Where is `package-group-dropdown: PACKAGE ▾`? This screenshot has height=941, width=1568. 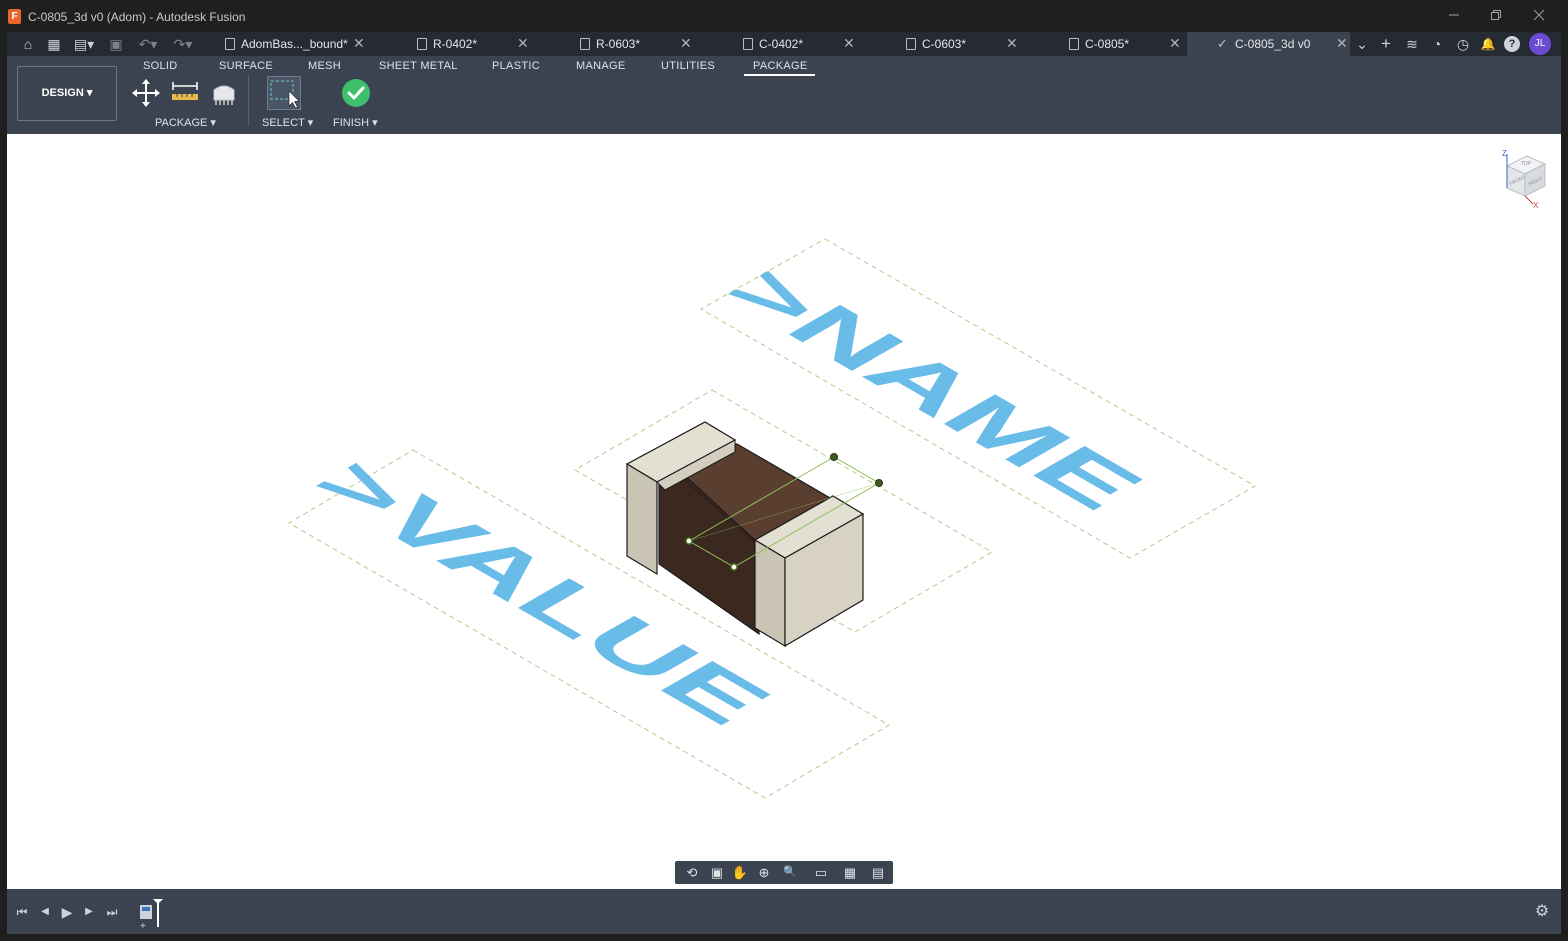 package-group-dropdown: PACKAGE ▾ is located at coordinates (185, 122).